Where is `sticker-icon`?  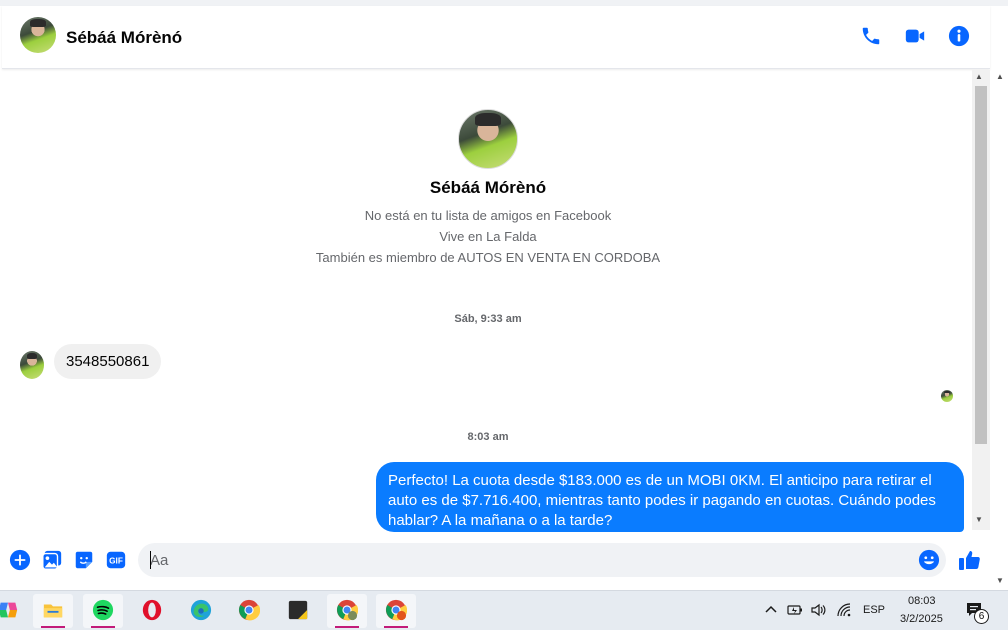 sticker-icon is located at coordinates (84, 560).